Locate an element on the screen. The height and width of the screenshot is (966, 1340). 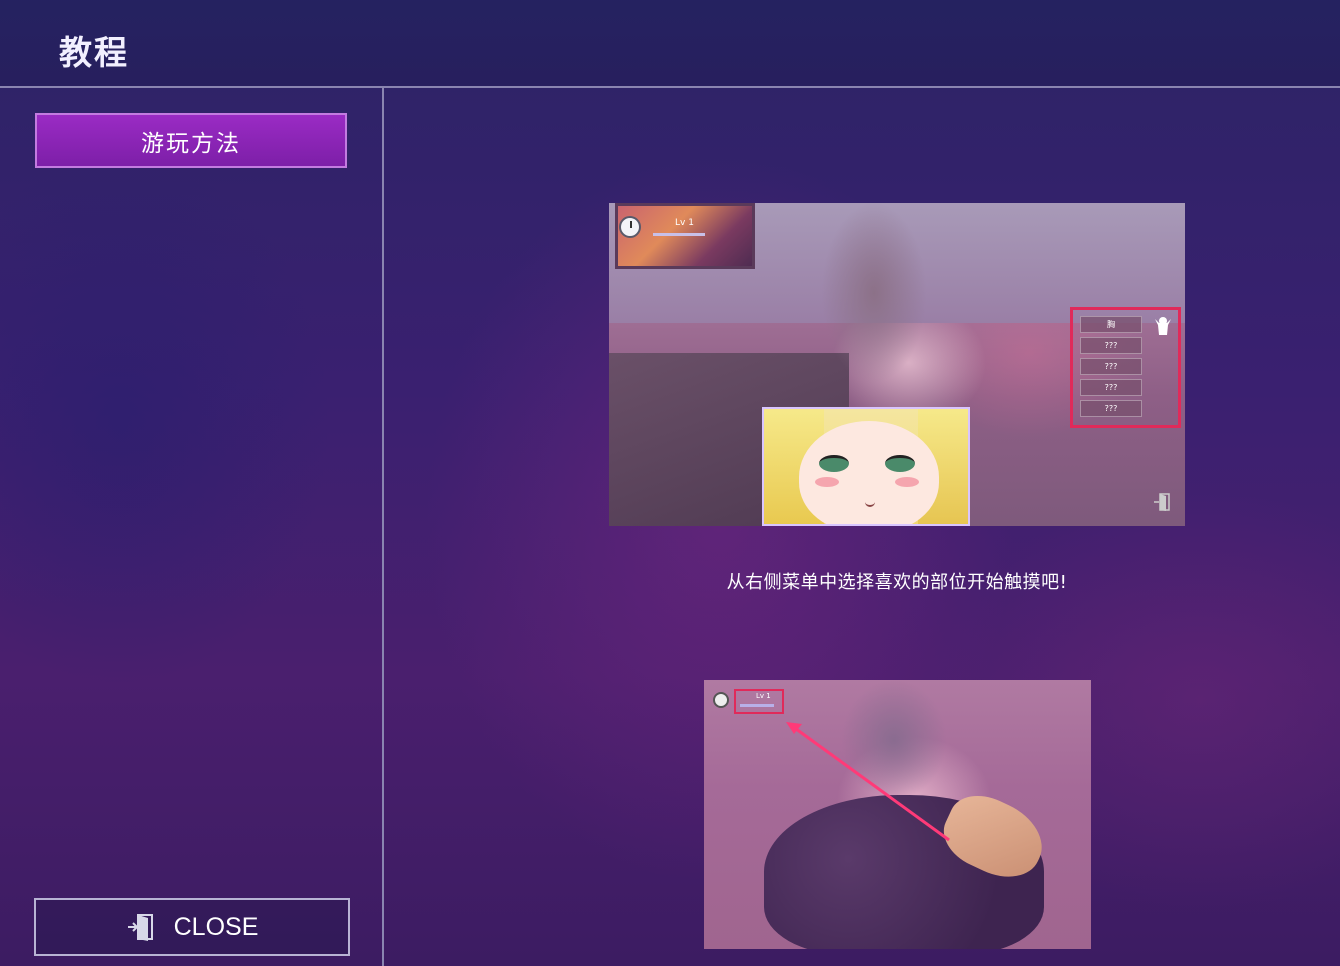
close-button: CLOSE is located at coordinates (192, 927).